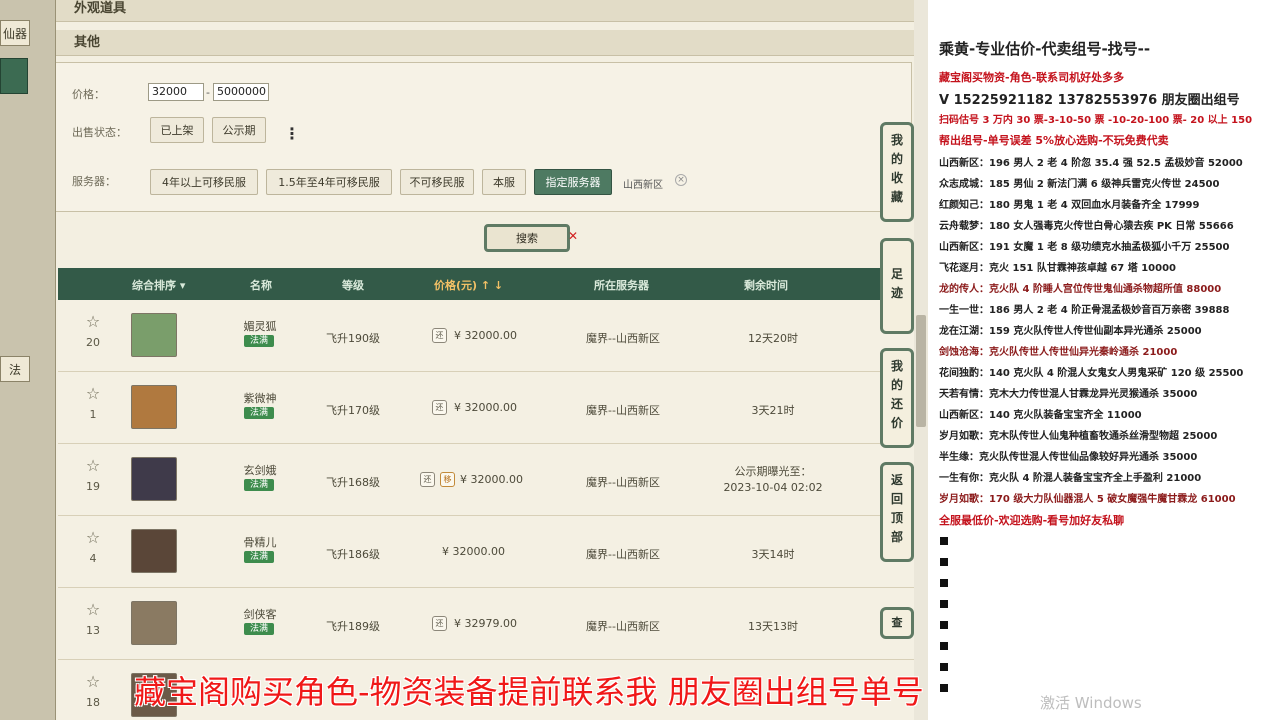 This screenshot has height=720, width=1280. I want to click on my-bargain-button: 我的还价, so click(897, 398).